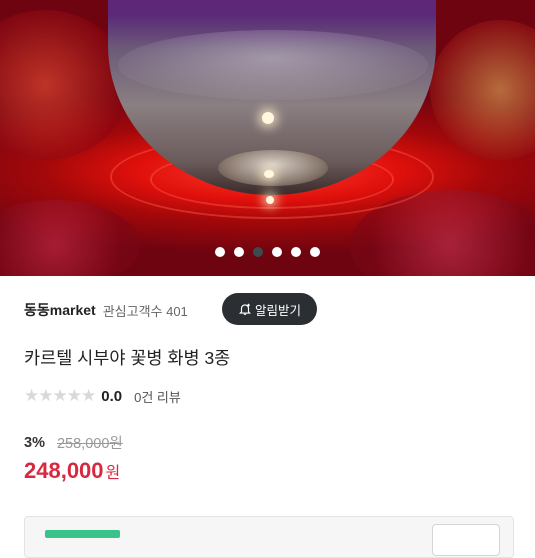 The height and width of the screenshot is (558, 535). Describe the element at coordinates (273, 168) in the screenshot. I see `vase-base` at that location.